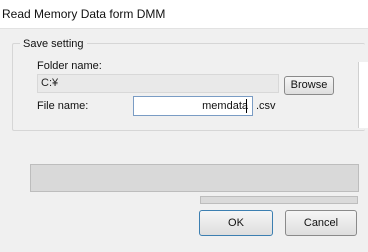 The width and height of the screenshot is (368, 252). Describe the element at coordinates (194, 178) in the screenshot. I see `overall-progress-bar` at that location.